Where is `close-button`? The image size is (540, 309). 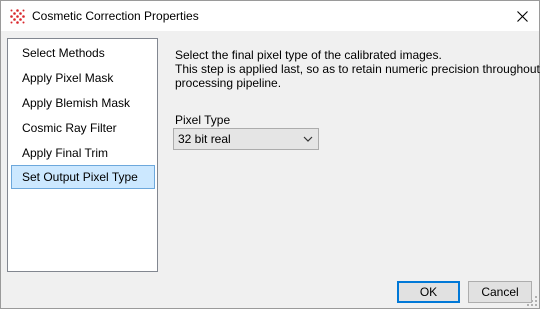 close-button is located at coordinates (522, 16).